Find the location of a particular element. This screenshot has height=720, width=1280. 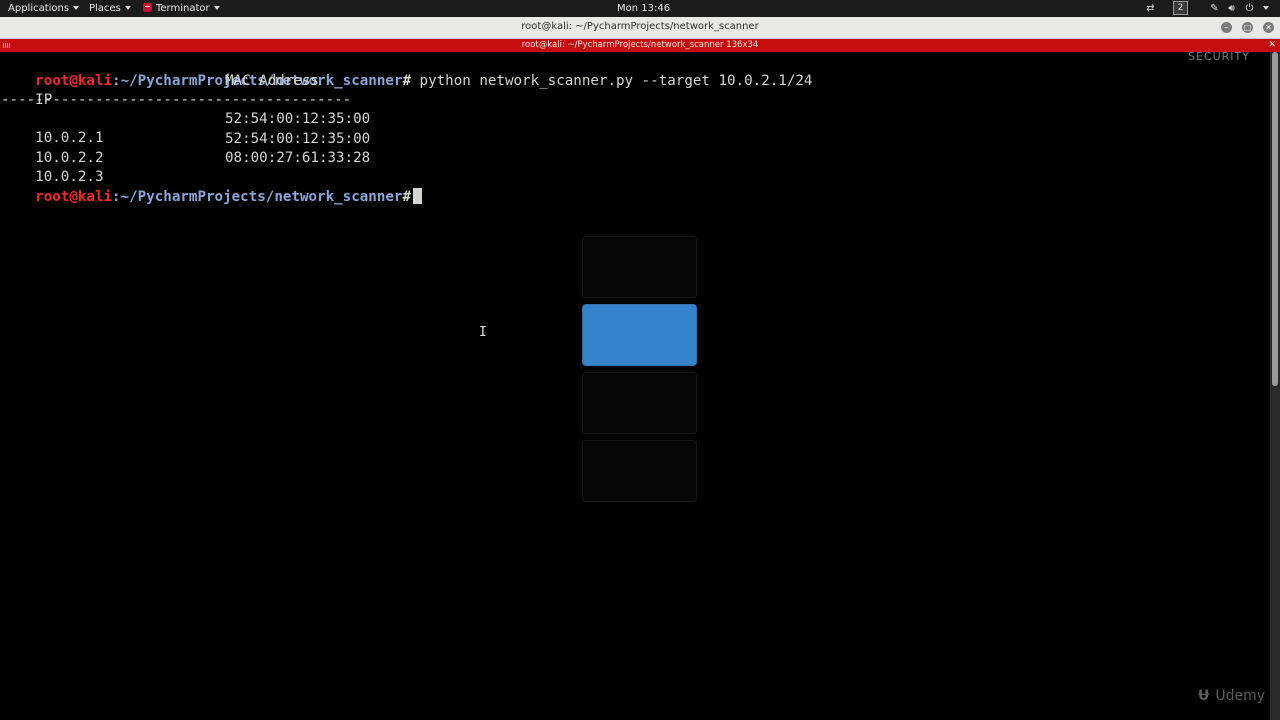

terminal-scrollbar is located at coordinates (1275, 386).